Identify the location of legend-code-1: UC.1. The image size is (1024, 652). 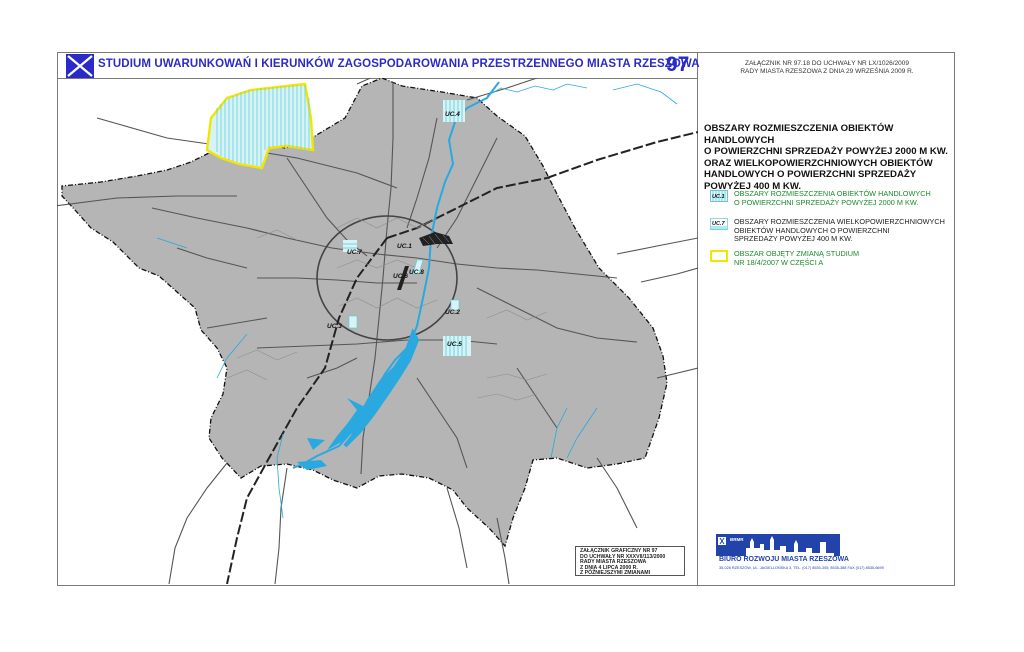
(718, 197).